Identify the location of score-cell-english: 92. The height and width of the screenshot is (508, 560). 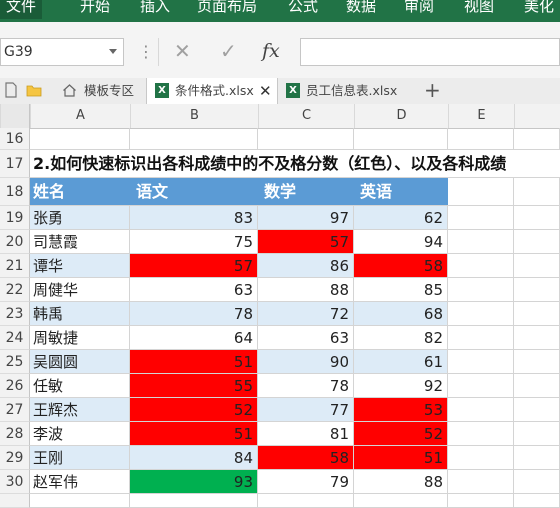
(401, 386).